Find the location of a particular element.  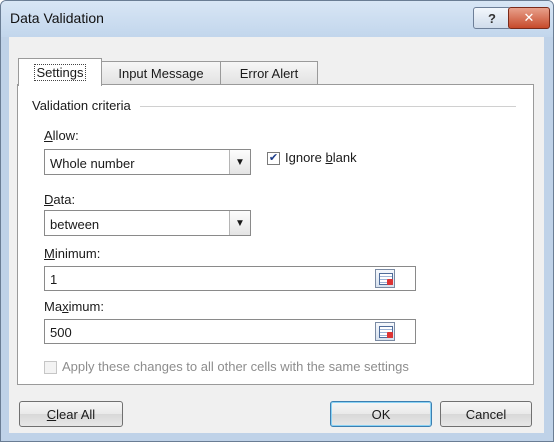

maximum-range-picker-button is located at coordinates (385, 331).